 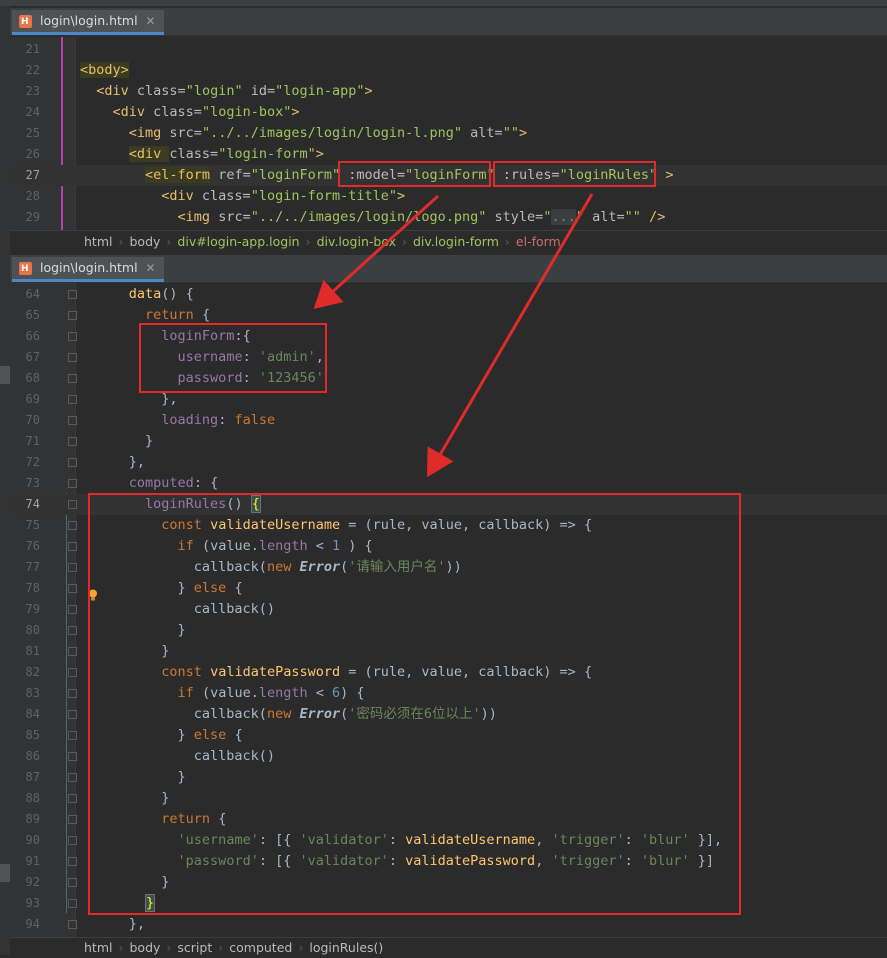 I want to click on code-text: <div class="login-form-title">, so click(x=242, y=196).